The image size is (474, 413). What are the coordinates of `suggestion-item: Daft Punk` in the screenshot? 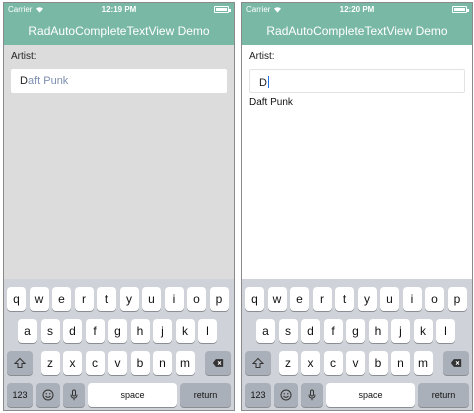 It's located at (271, 102).